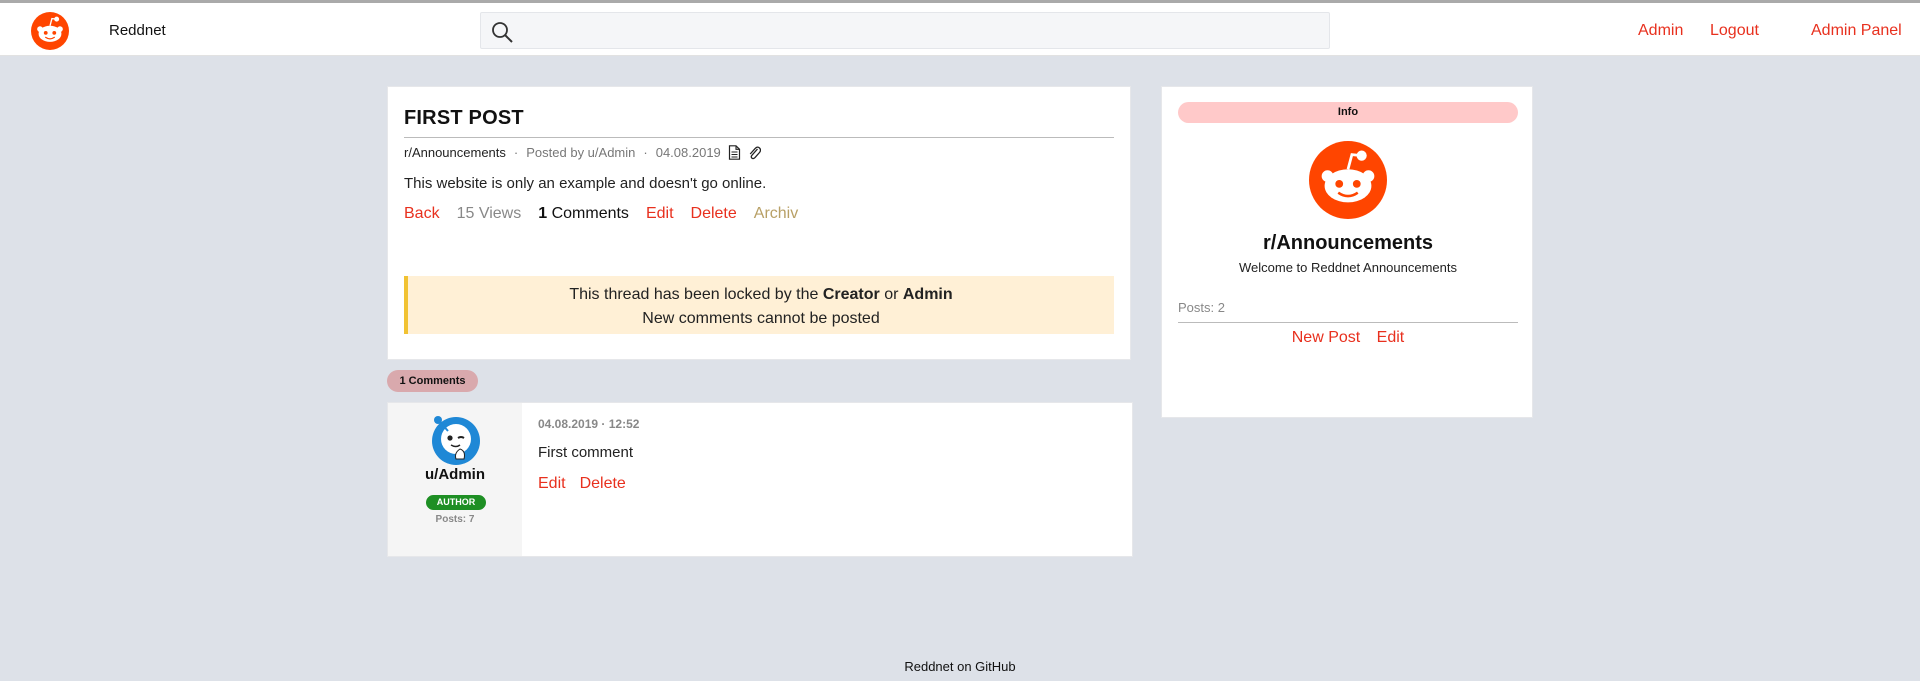  I want to click on top-navbar: Reddnet Admin Logout Admin Panel, so click(960, 28).